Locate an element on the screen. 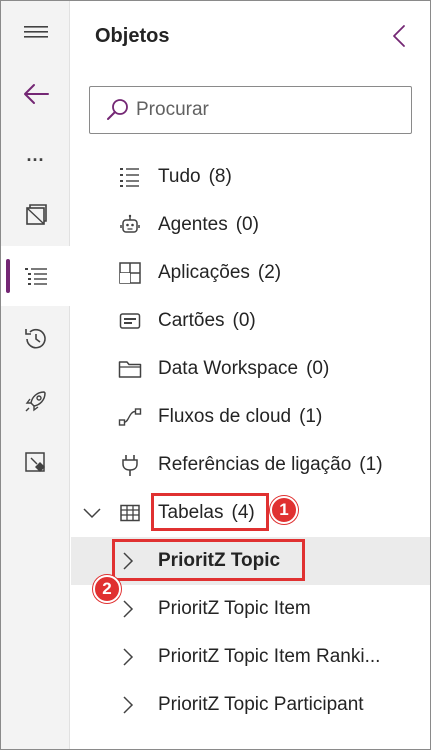 This screenshot has height=750, width=431. tree-item-tables: Tabelas (4) is located at coordinates (250, 513).